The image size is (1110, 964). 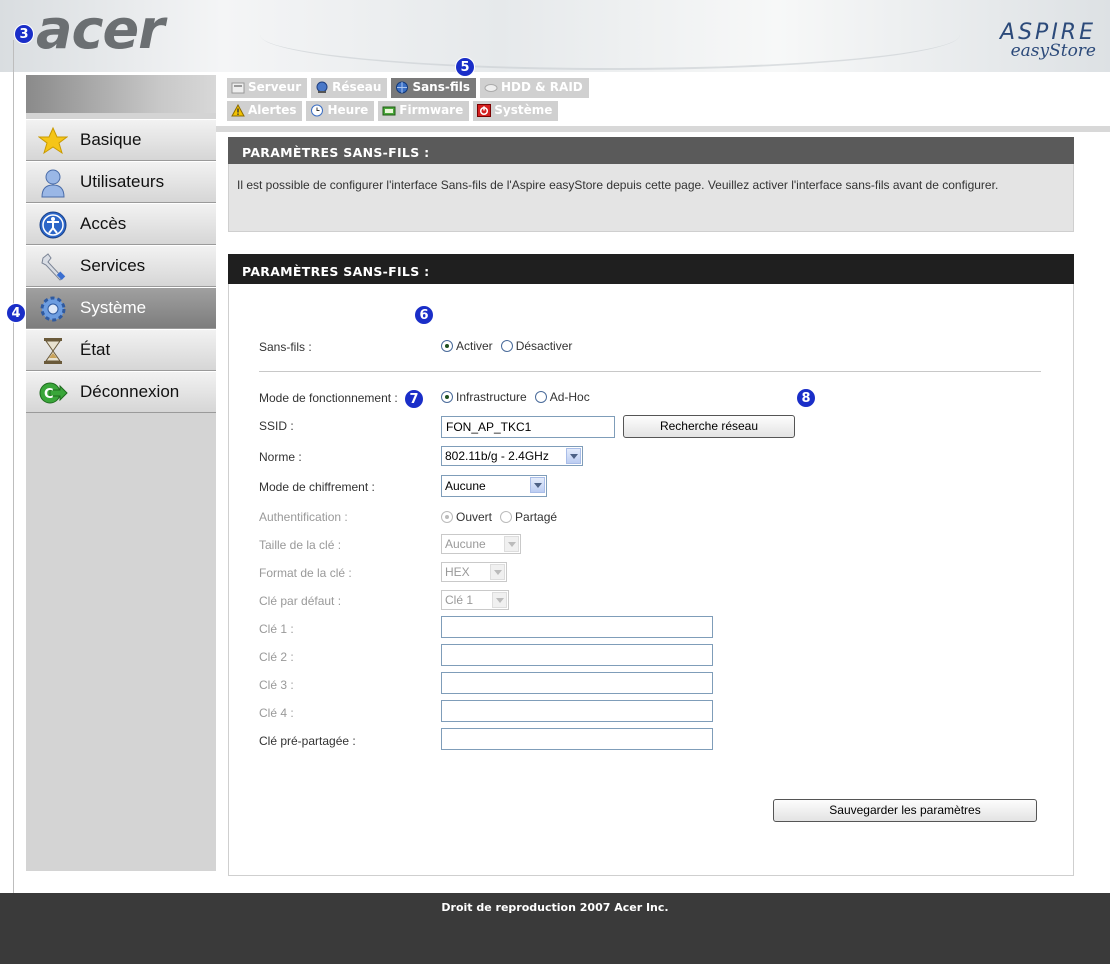 I want to click on tab-firmware: Firmware, so click(x=424, y=111).